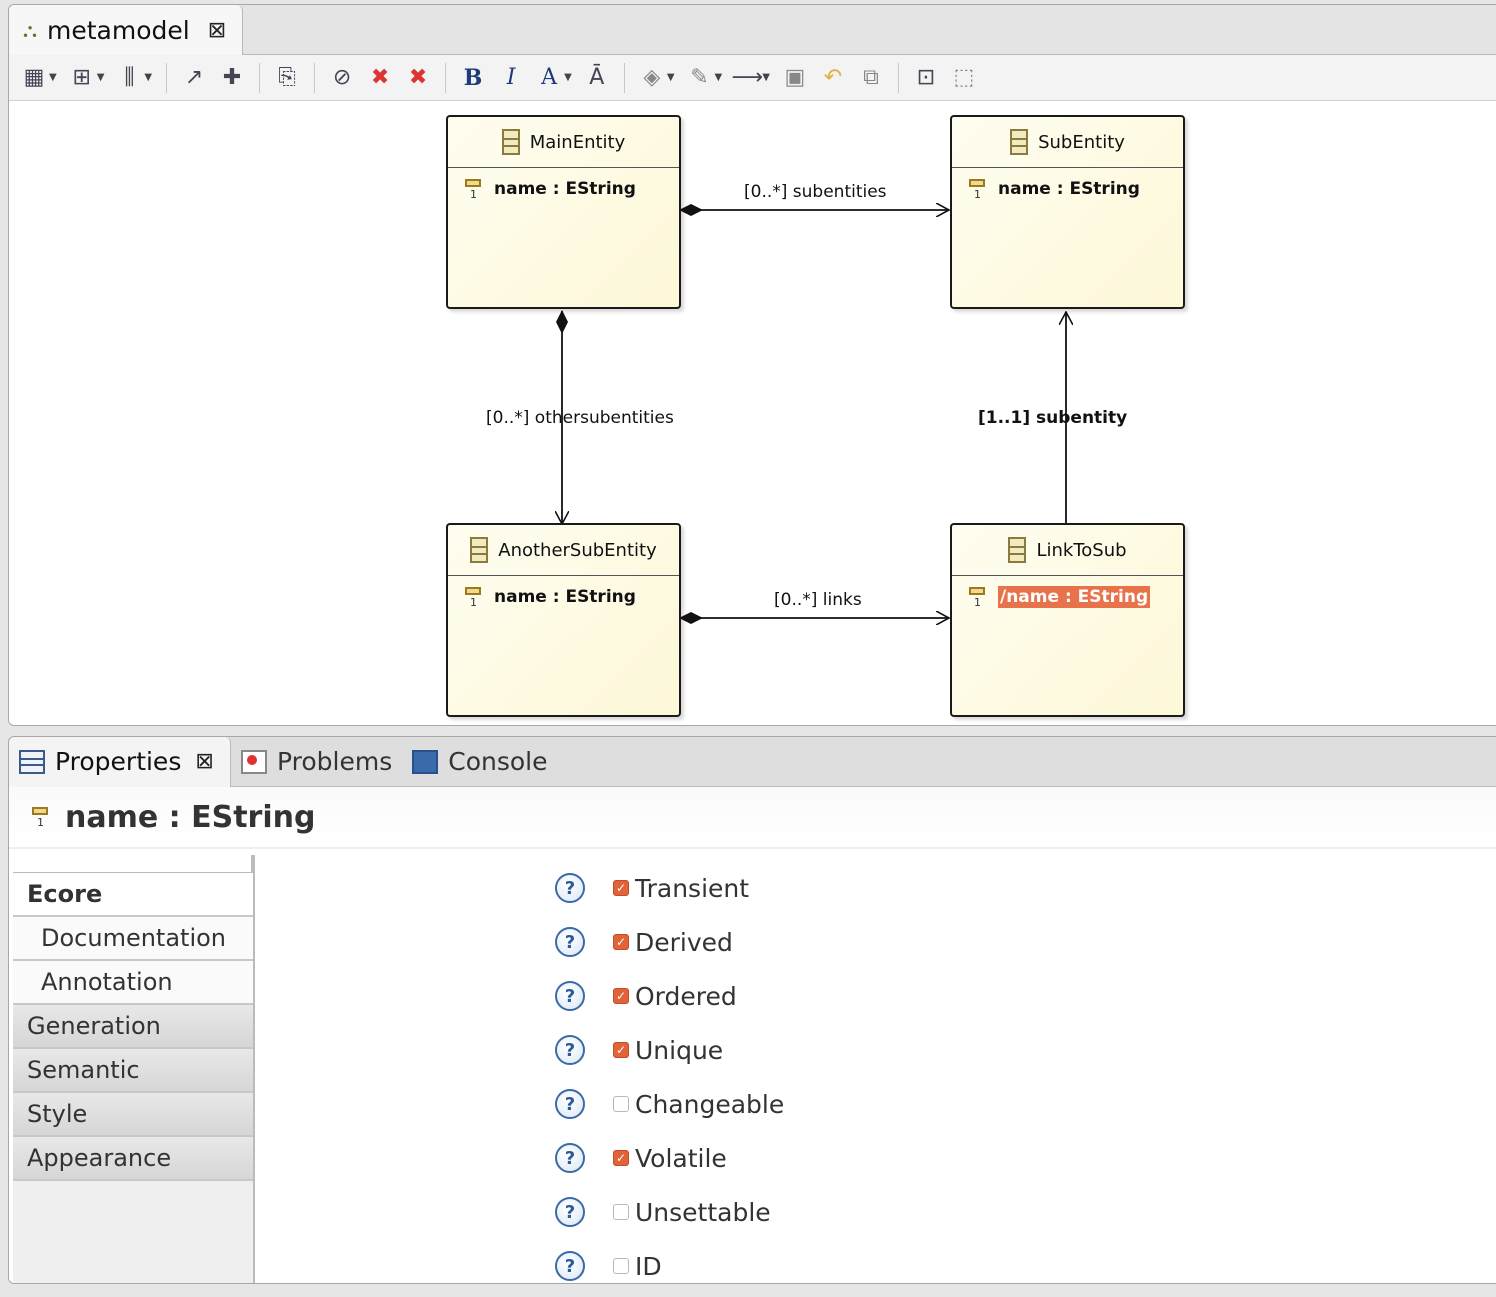  What do you see at coordinates (479, 762) in the screenshot?
I see `tab-console: Console` at bounding box center [479, 762].